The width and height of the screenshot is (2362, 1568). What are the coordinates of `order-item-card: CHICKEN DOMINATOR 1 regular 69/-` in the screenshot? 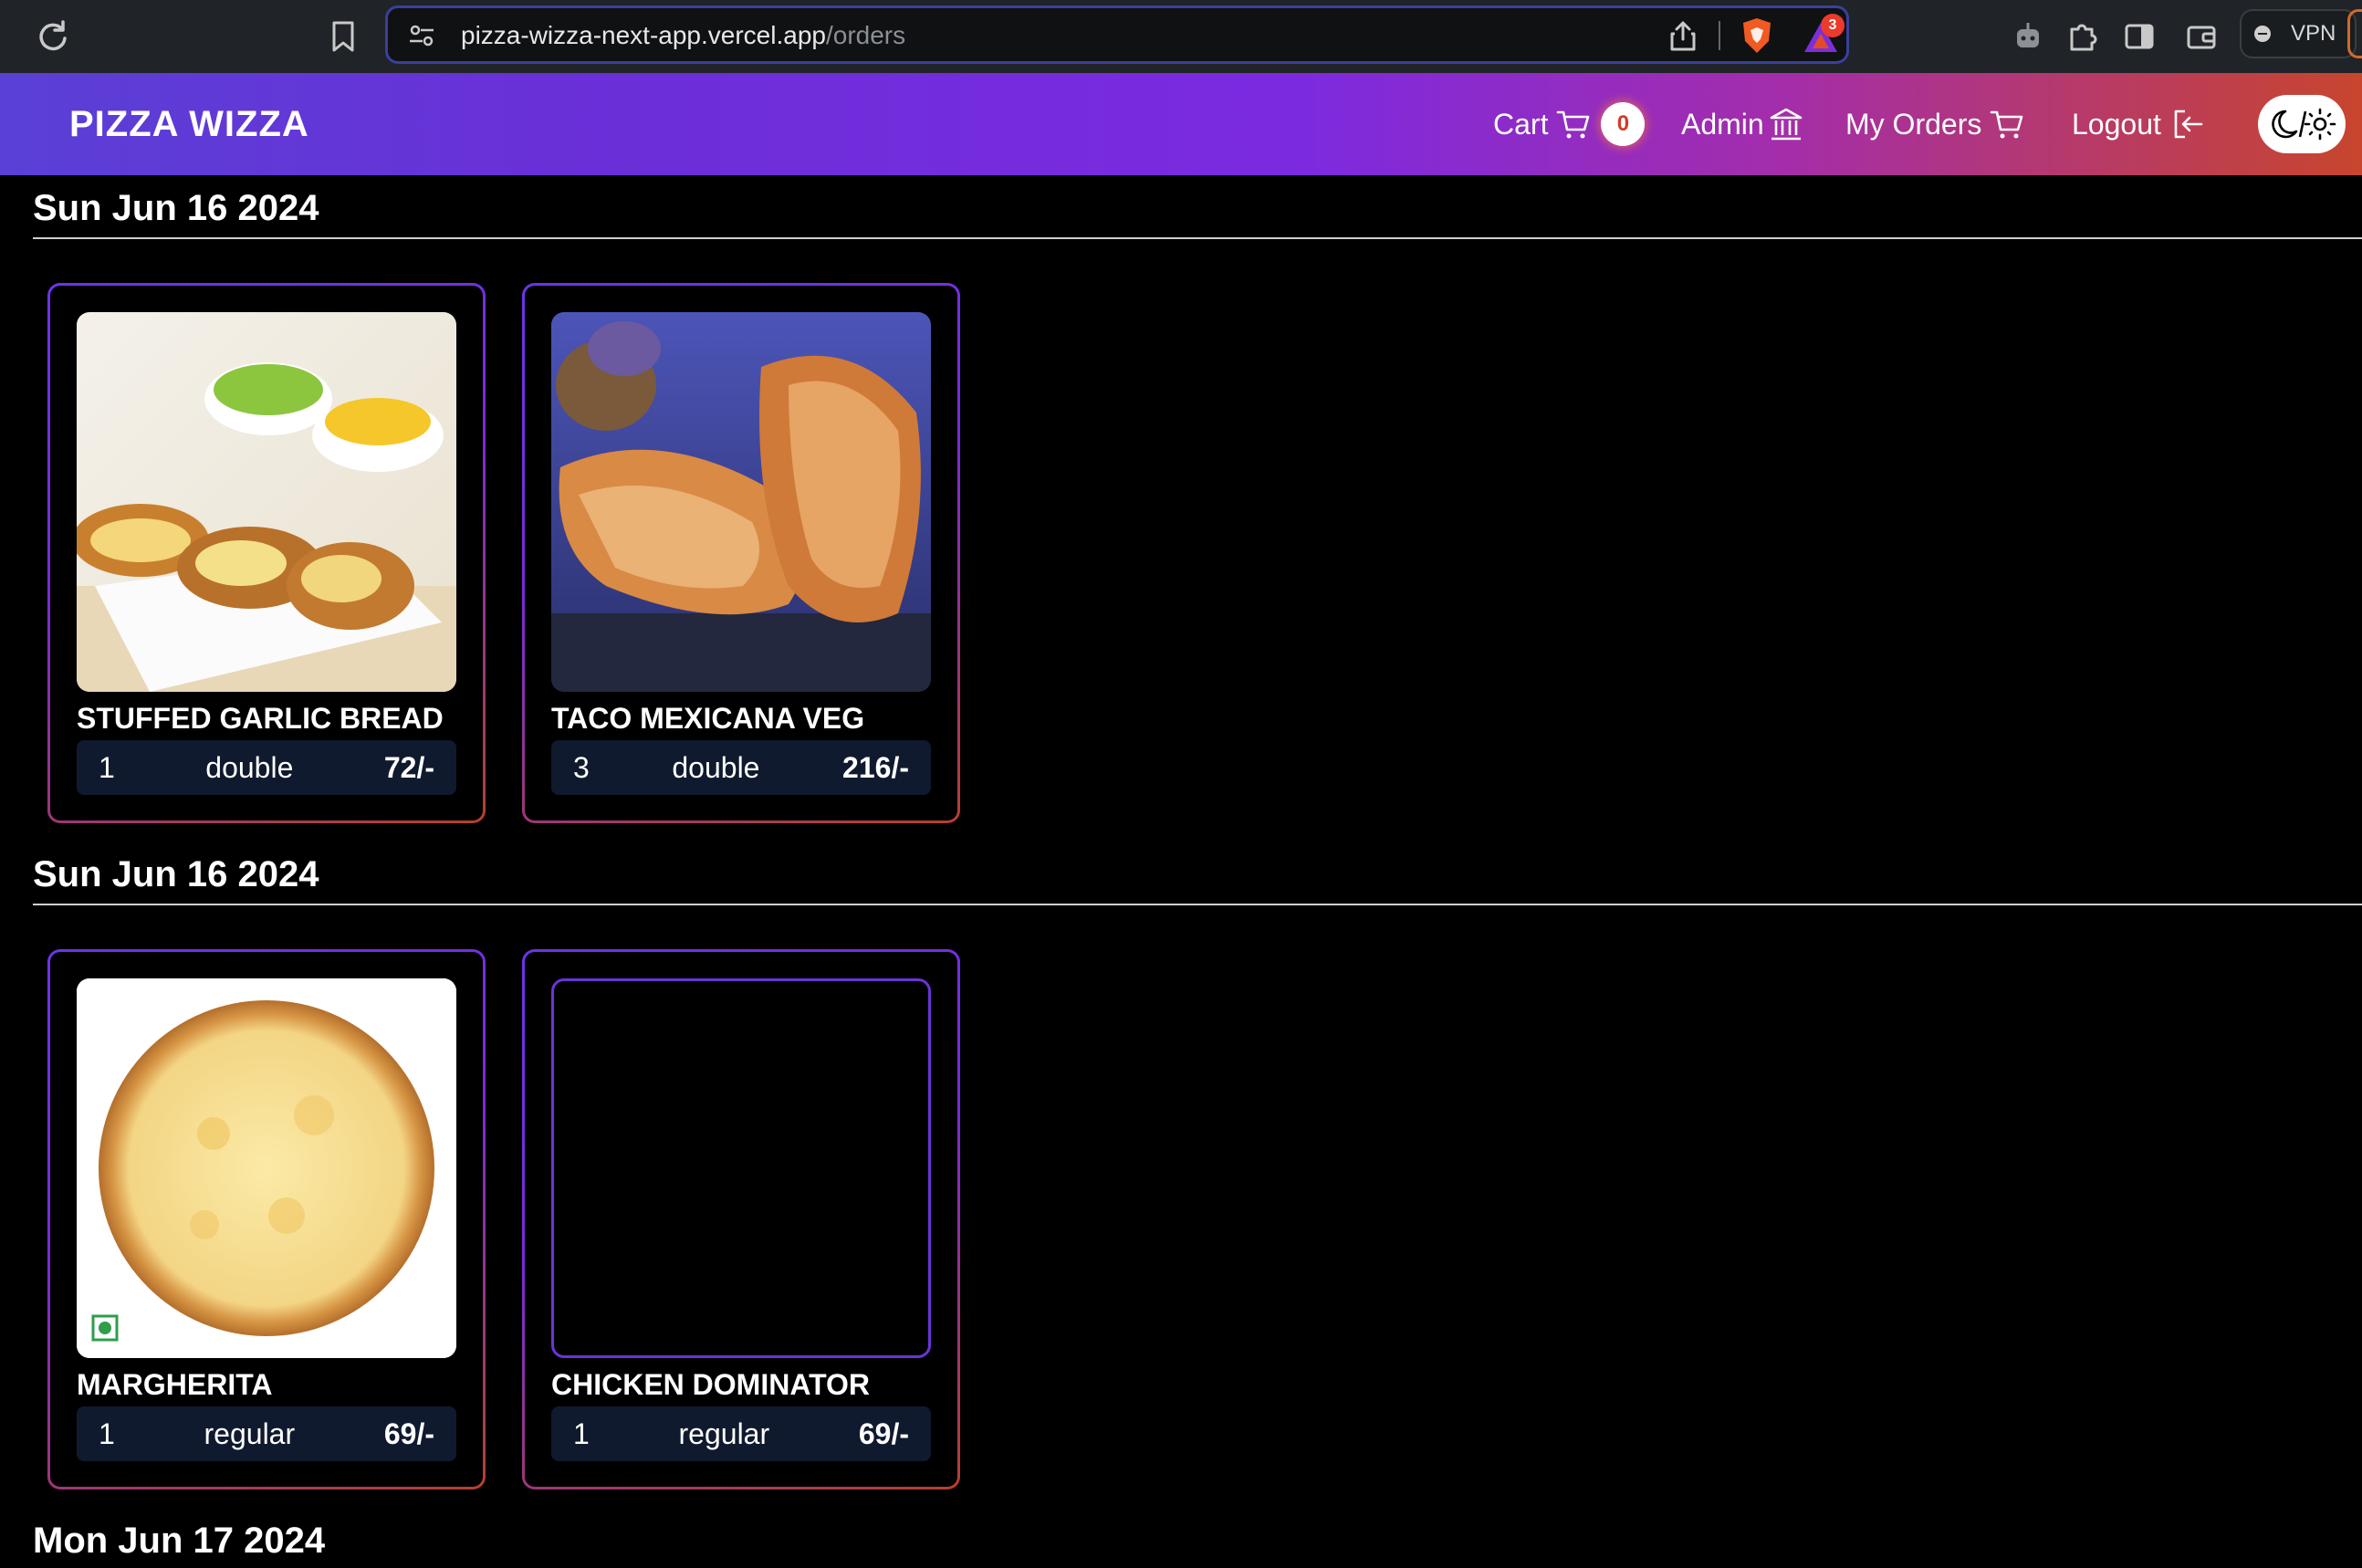 It's located at (741, 1219).